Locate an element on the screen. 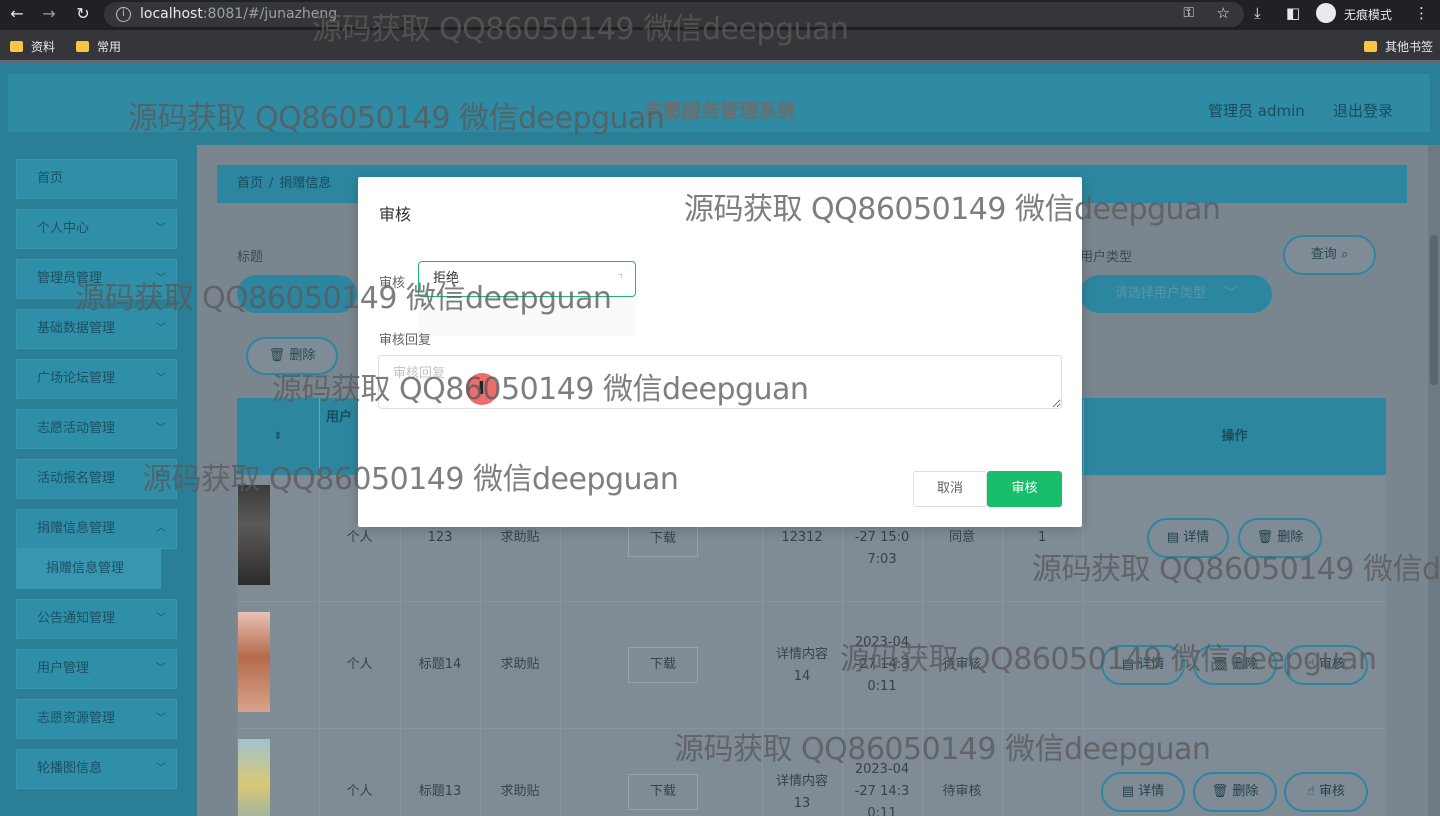 The width and height of the screenshot is (1440, 816). sidebar-item-carousel: 轮播图信息 ﹀ is located at coordinates (96, 769).